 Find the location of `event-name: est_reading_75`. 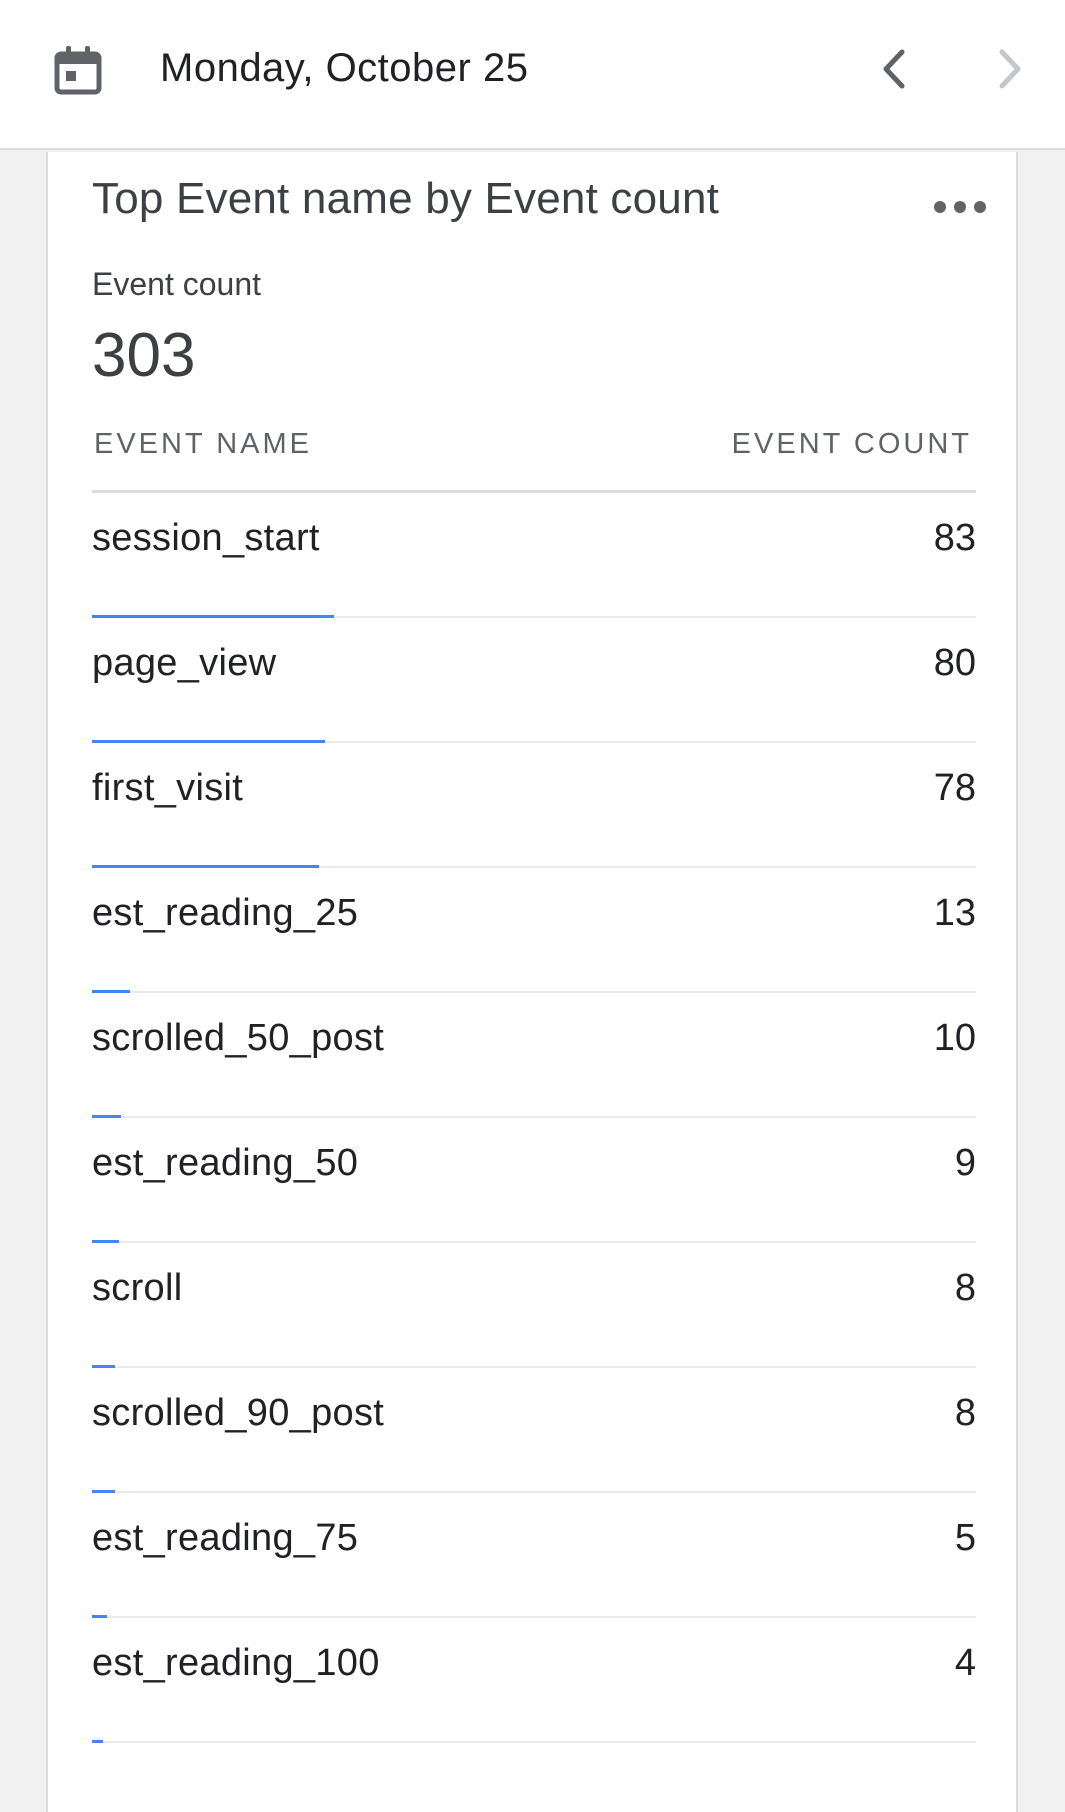

event-name: est_reading_75 is located at coordinates (225, 1538).